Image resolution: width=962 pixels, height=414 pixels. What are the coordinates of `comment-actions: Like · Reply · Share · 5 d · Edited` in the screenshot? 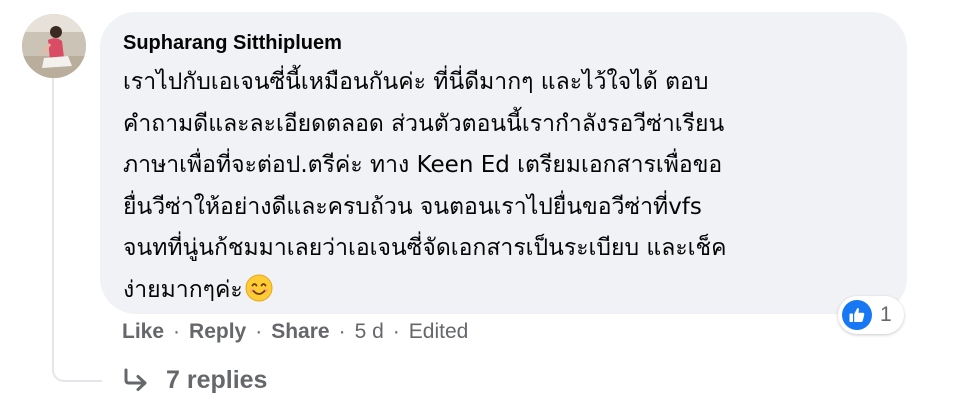 It's located at (295, 332).